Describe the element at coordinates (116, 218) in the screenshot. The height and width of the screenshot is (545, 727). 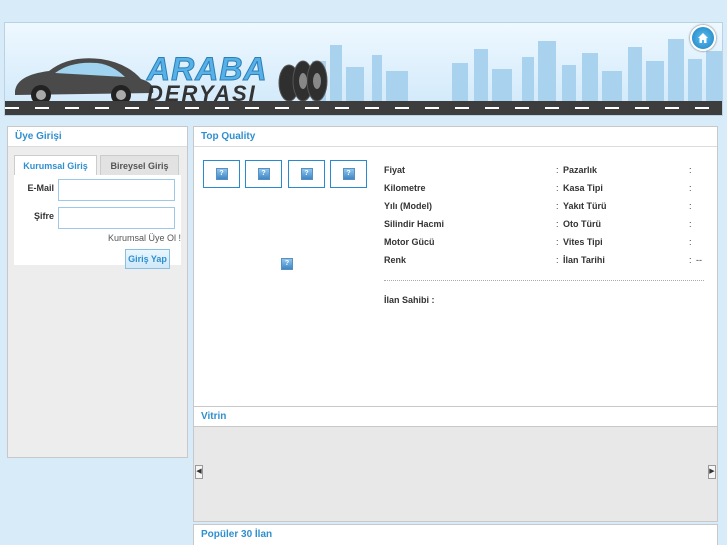
I see `password-field` at that location.